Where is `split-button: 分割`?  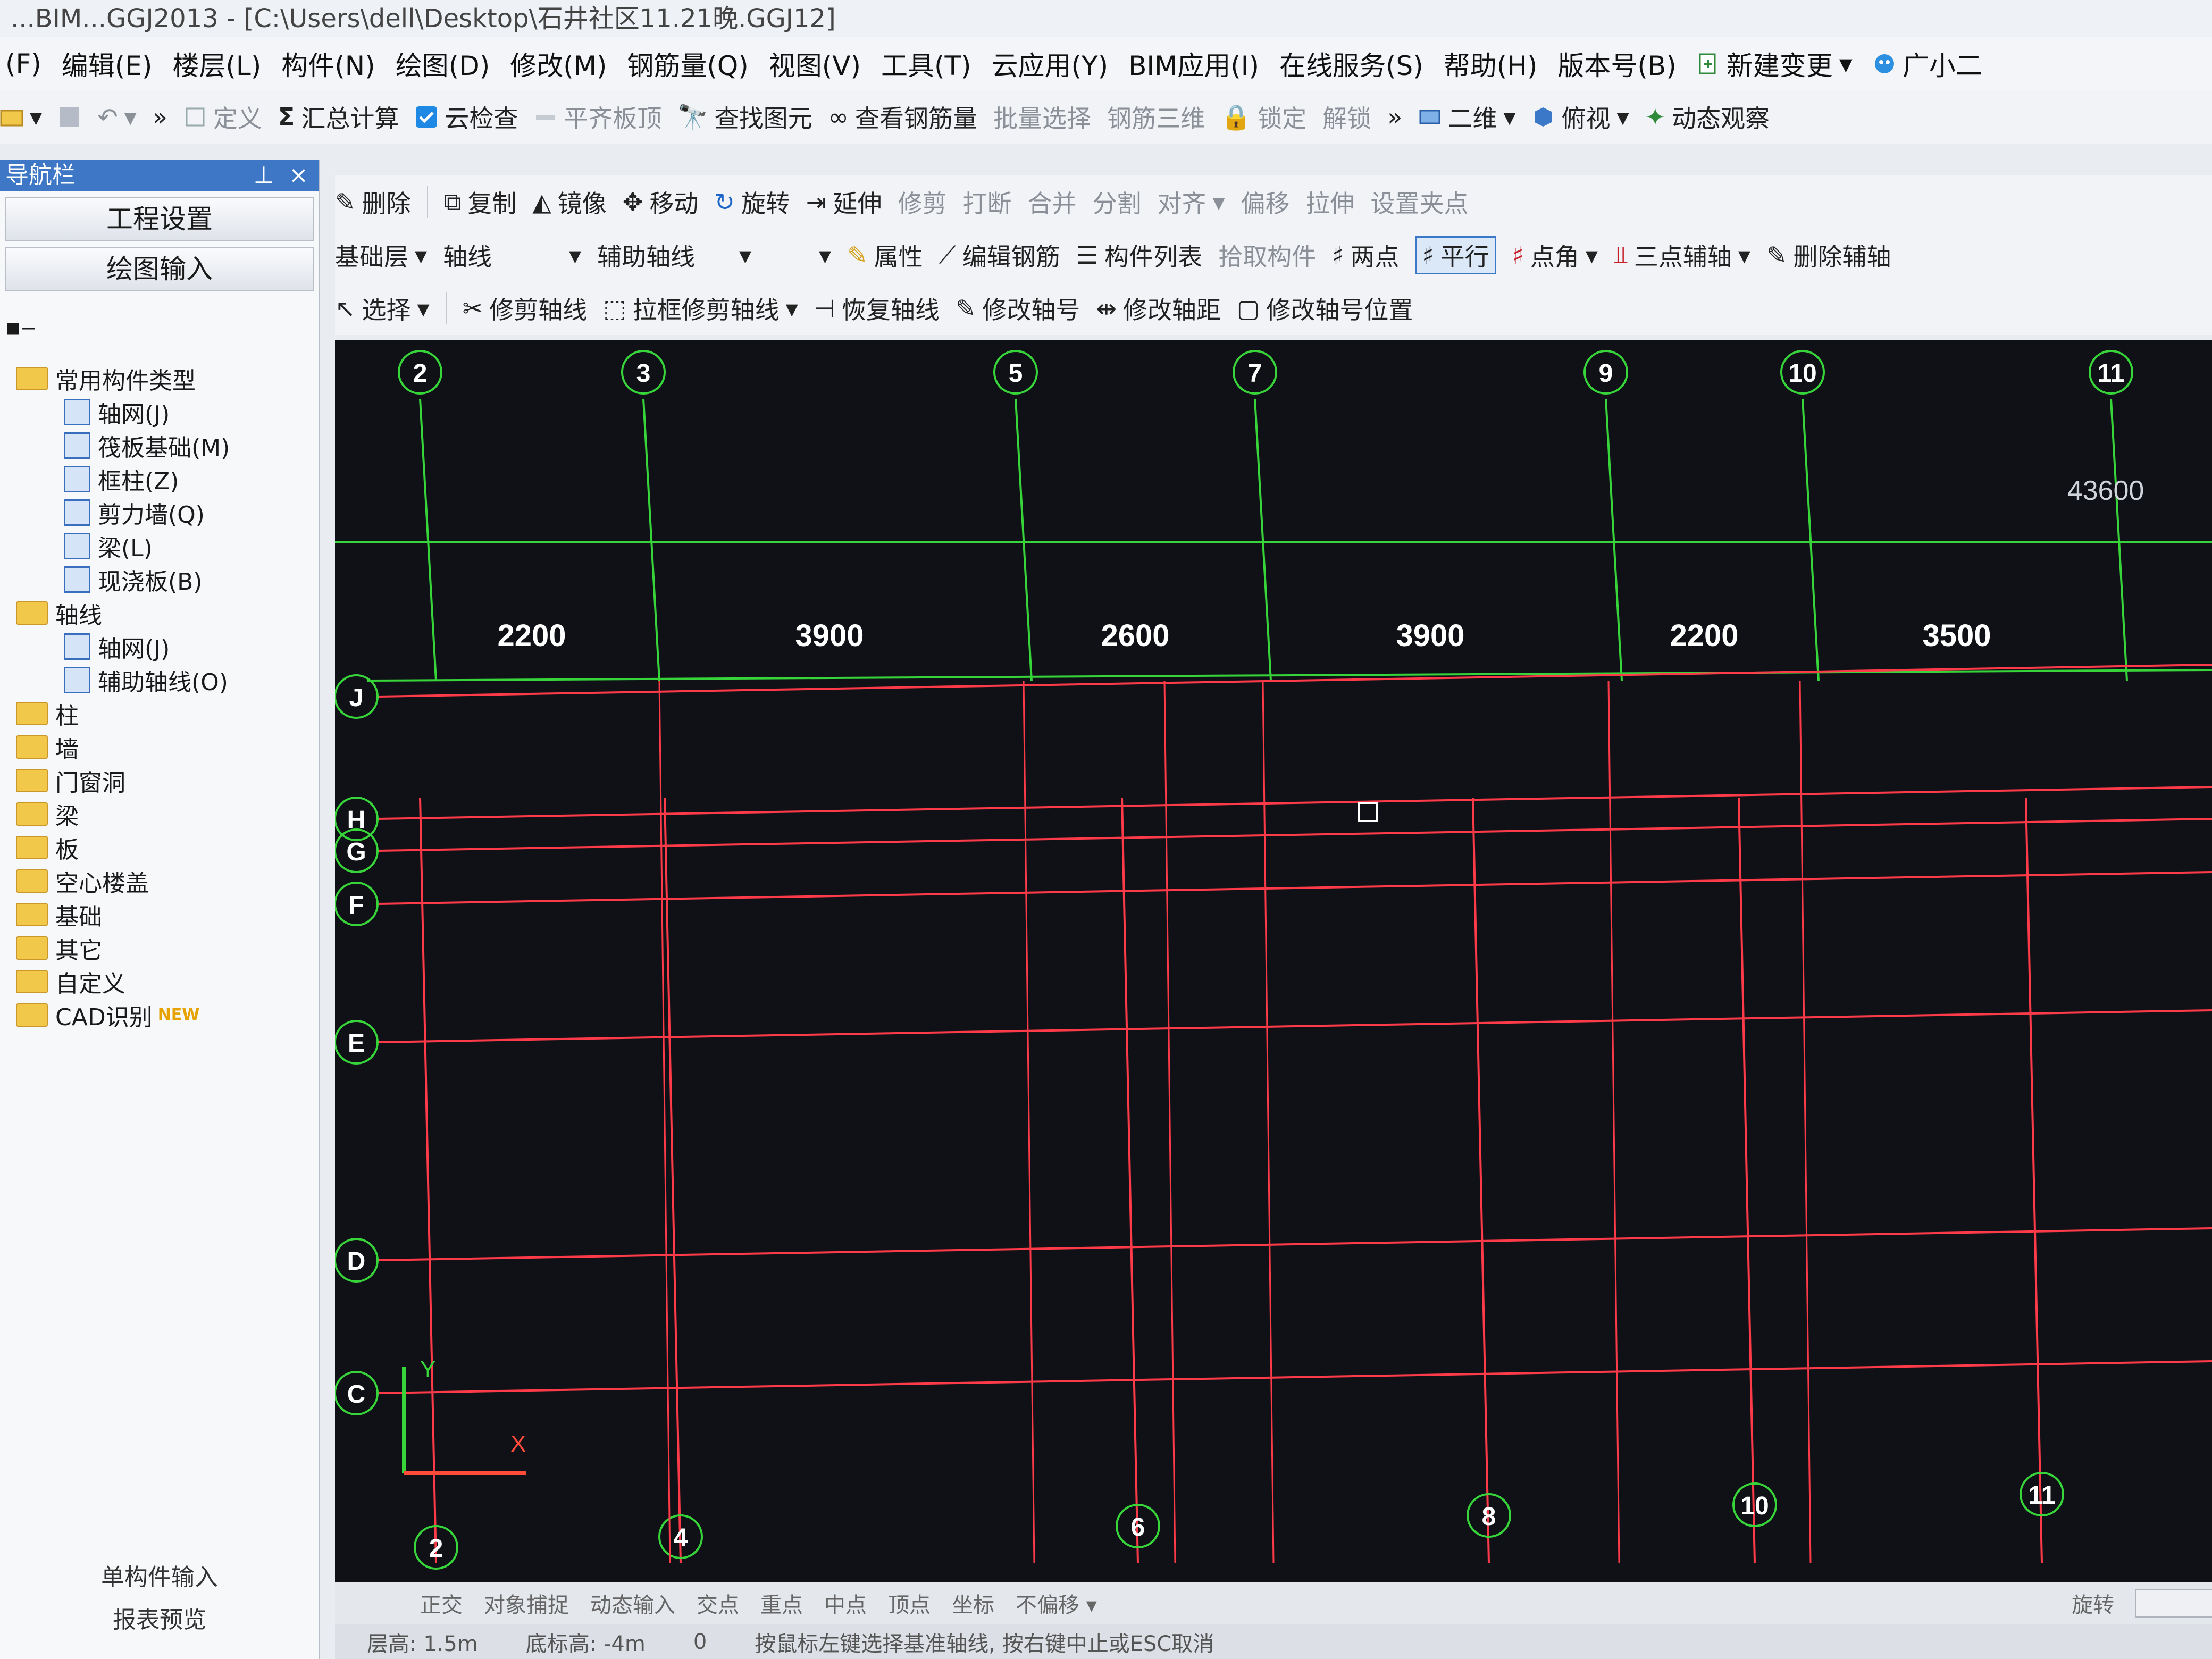 split-button: 分割 is located at coordinates (1116, 202).